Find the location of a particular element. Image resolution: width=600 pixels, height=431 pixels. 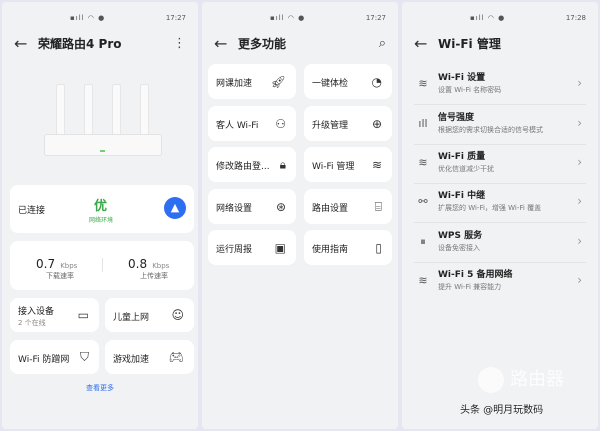

item-title: 信号强度 is located at coordinates (456, 118).